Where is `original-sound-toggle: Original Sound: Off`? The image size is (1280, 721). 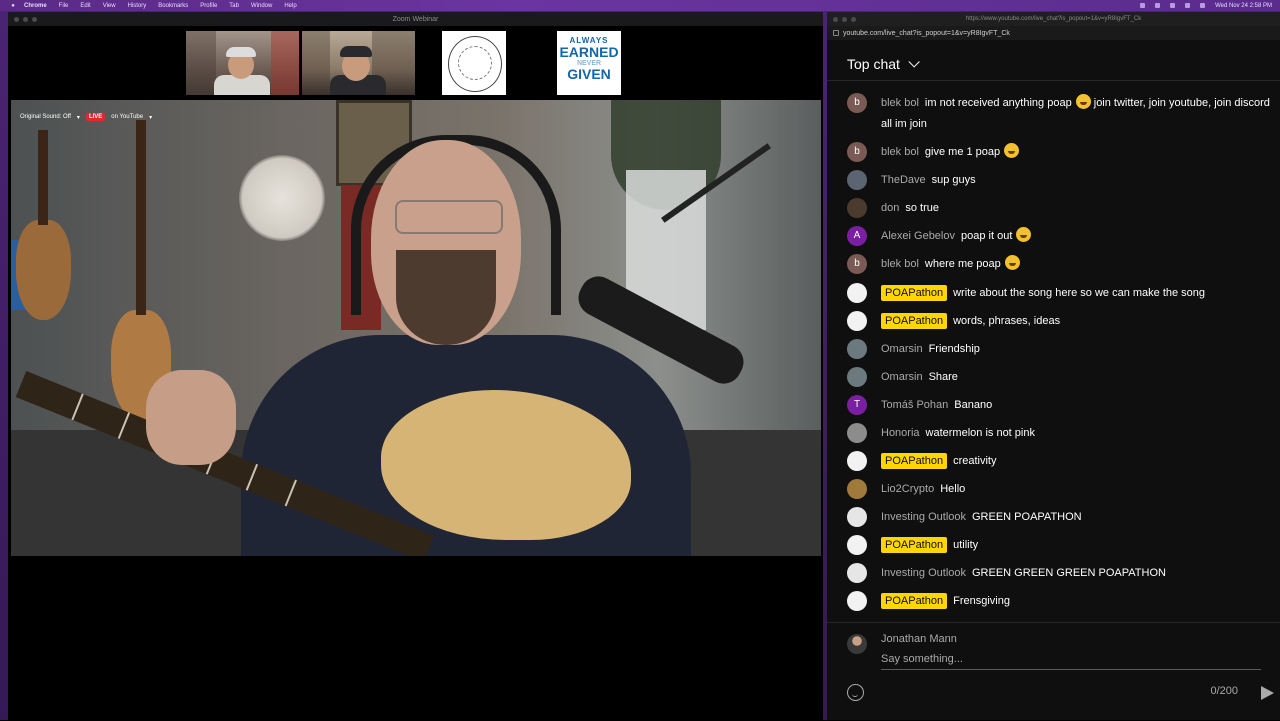 original-sound-toggle: Original Sound: Off is located at coordinates (45, 117).